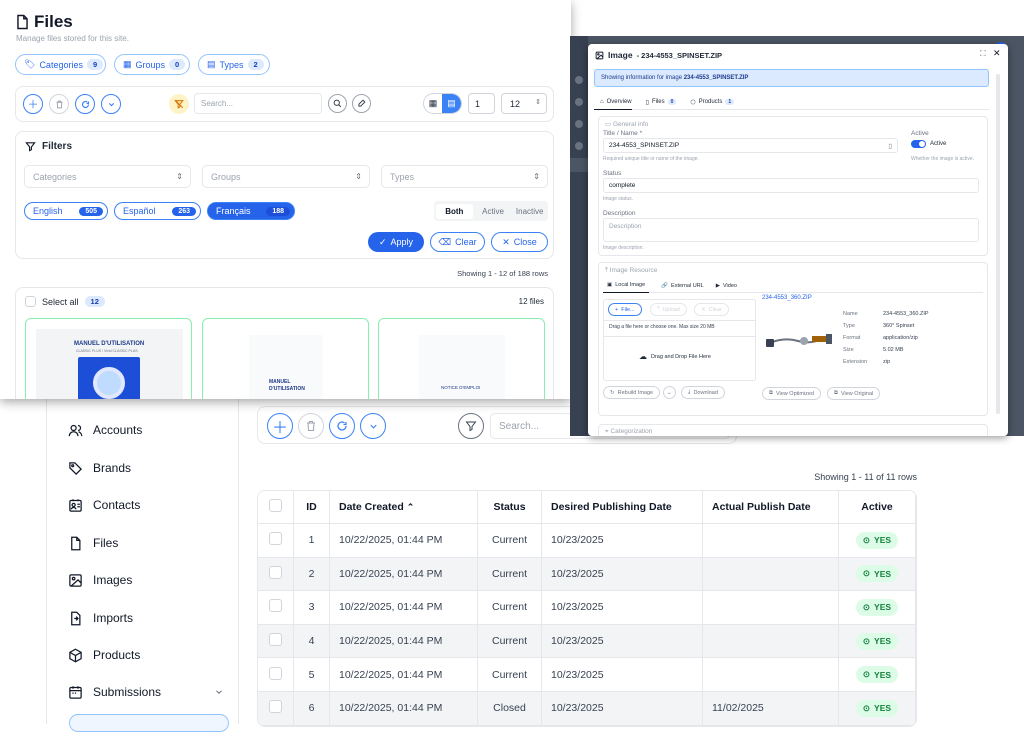 The width and height of the screenshot is (1024, 732). What do you see at coordinates (711, 309) in the screenshot?
I see `clear-upload-button: ✕ Clear` at bounding box center [711, 309].